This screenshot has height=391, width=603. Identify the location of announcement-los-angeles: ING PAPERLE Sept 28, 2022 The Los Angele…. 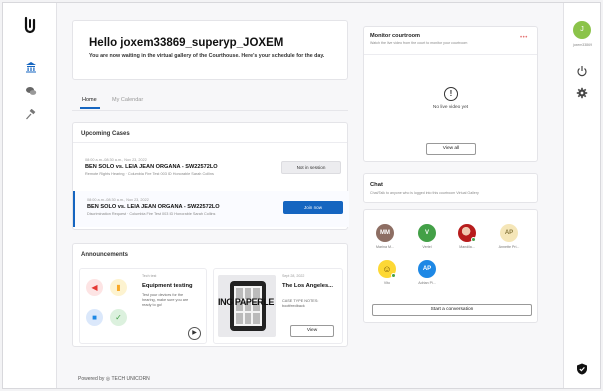
(278, 306).